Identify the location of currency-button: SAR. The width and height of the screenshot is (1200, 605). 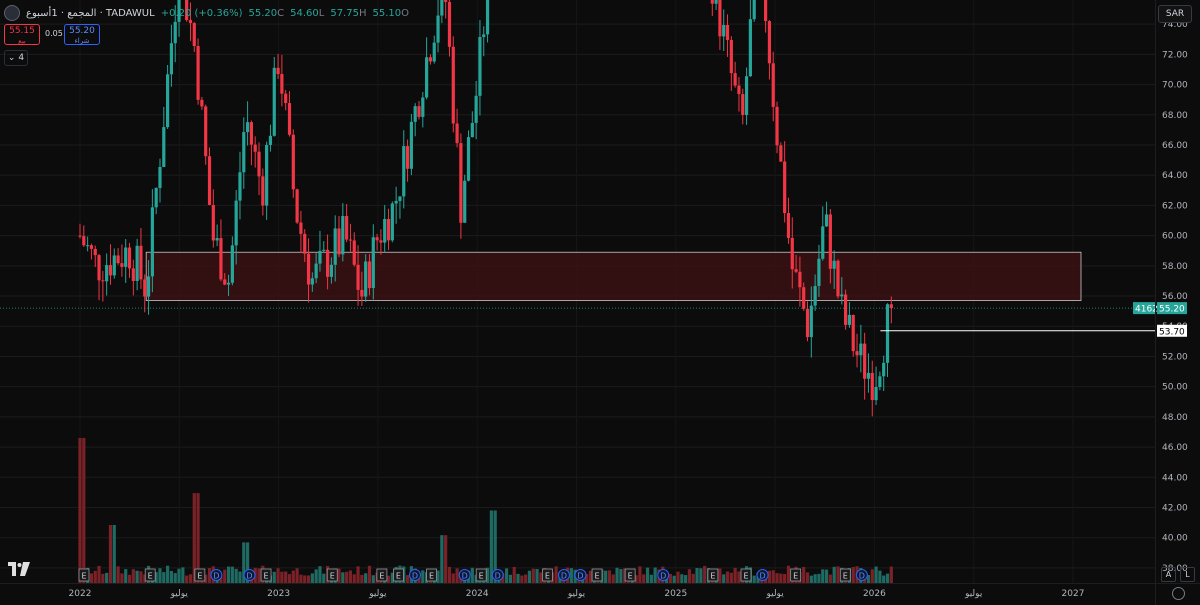
(1175, 14).